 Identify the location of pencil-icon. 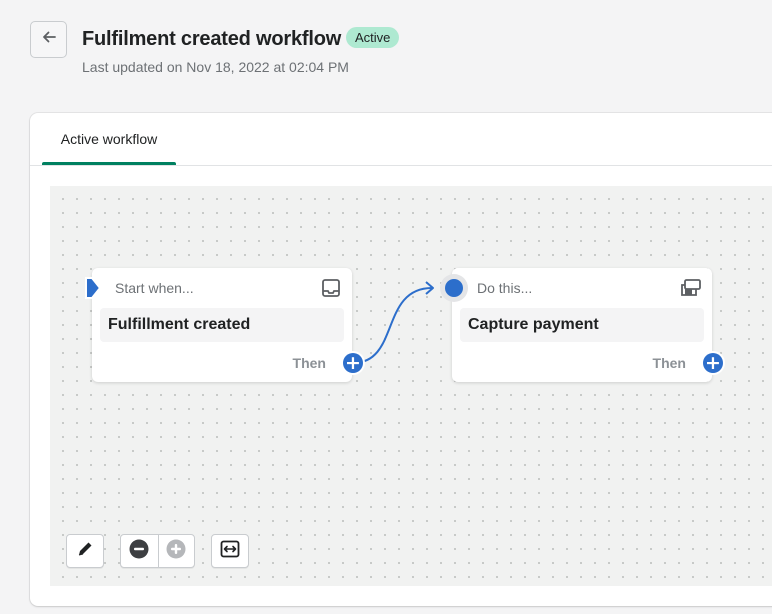
(85, 551).